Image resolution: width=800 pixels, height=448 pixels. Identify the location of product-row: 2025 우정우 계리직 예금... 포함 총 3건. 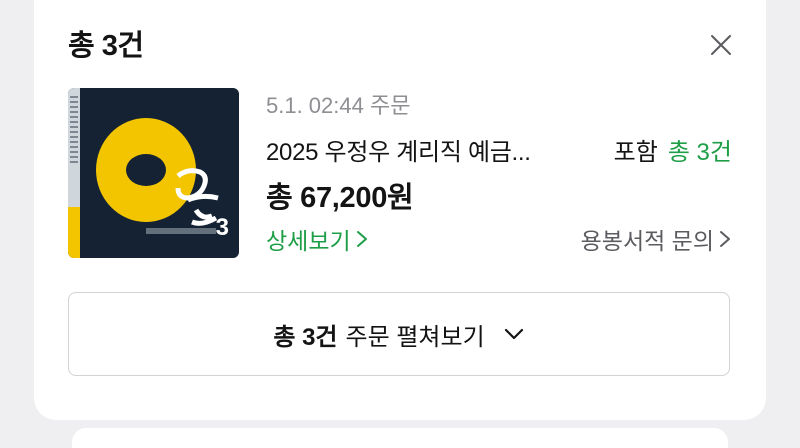
(499, 149).